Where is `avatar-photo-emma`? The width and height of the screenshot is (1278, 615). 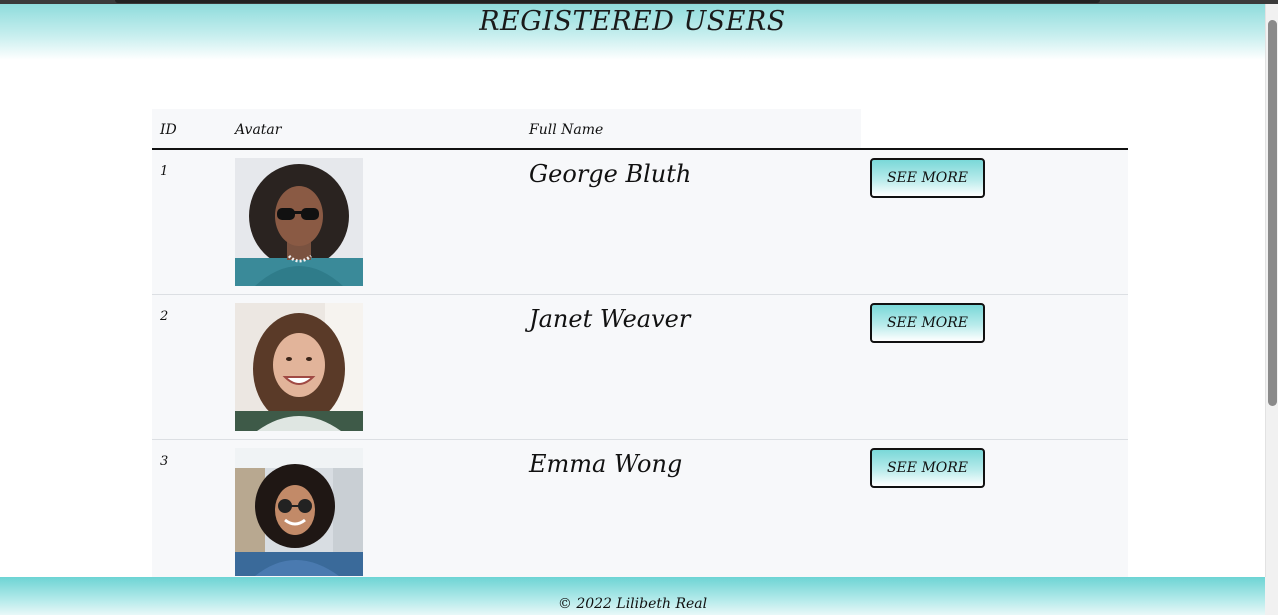
avatar-photo-emma is located at coordinates (299, 511).